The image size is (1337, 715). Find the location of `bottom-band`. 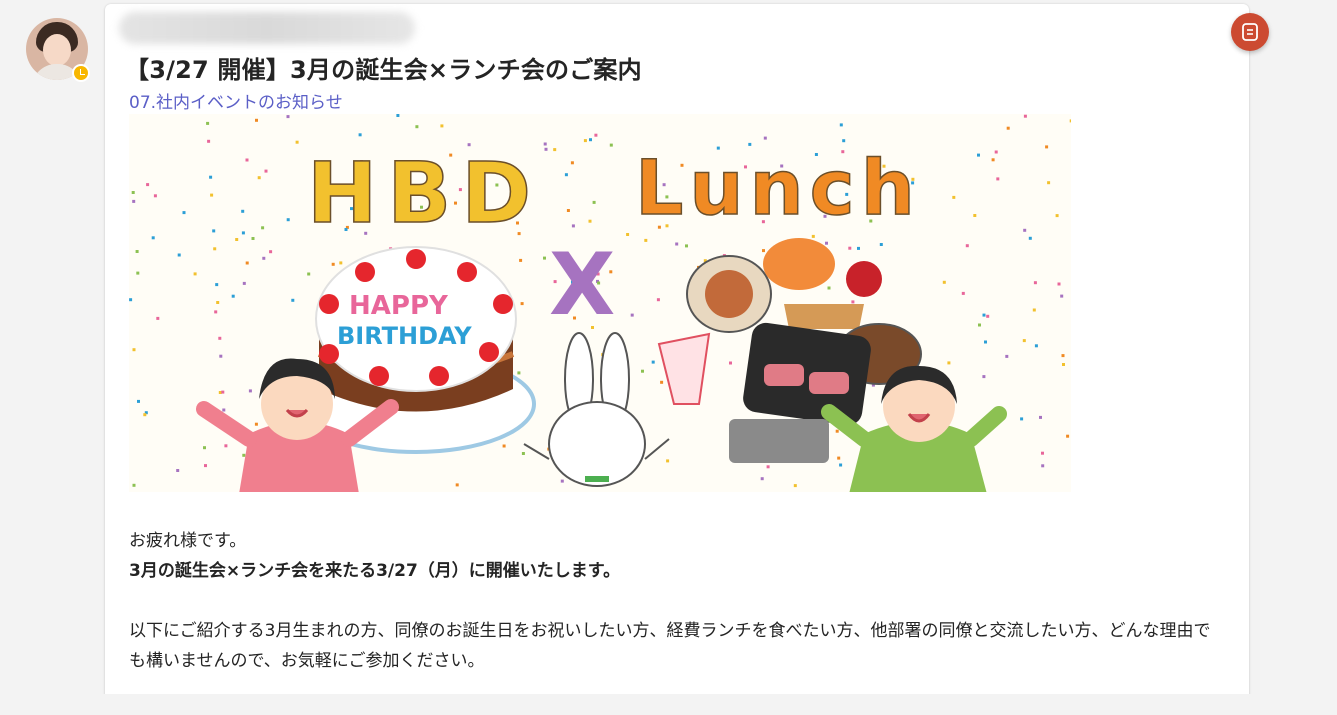

bottom-band is located at coordinates (668, 704).